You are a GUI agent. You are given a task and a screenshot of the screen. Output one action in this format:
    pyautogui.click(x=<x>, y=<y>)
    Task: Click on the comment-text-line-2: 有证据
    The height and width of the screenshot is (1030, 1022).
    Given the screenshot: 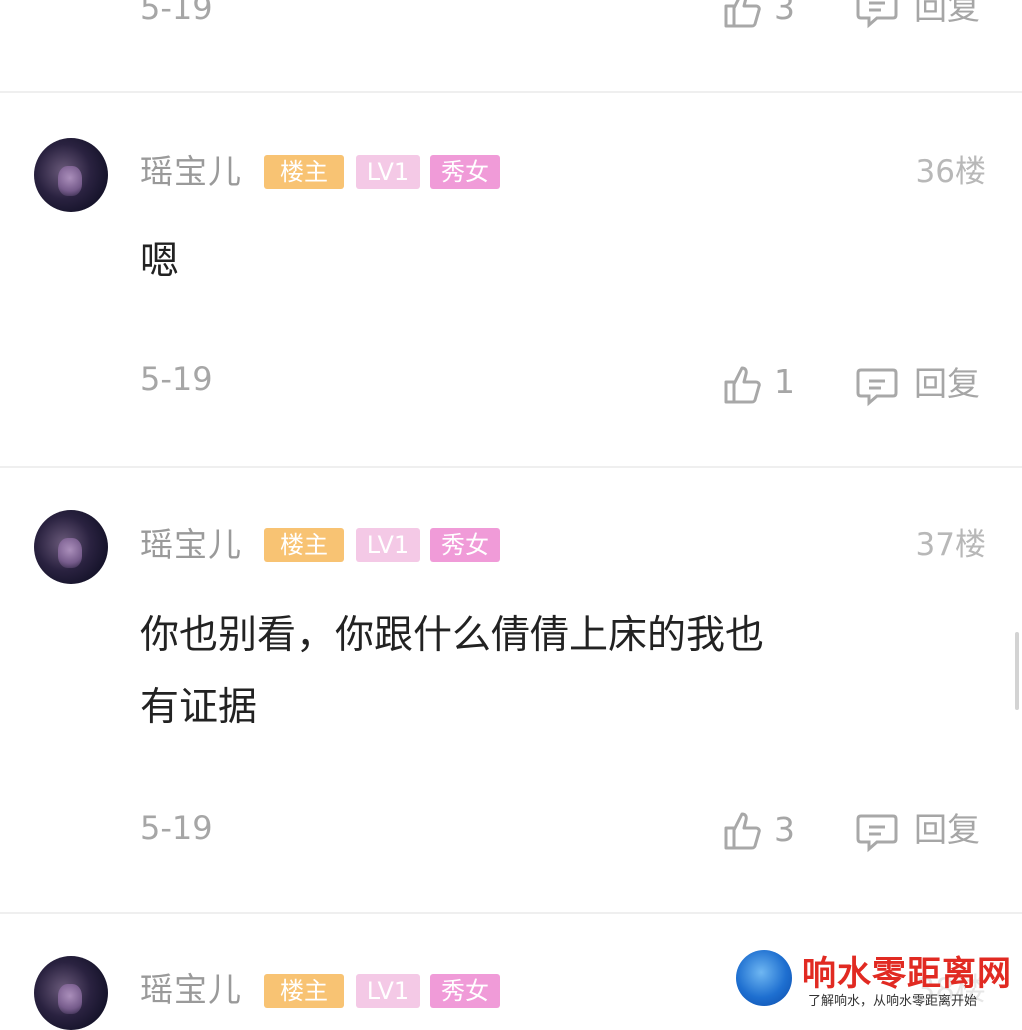 What is the action you would take?
    pyautogui.click(x=199, y=707)
    